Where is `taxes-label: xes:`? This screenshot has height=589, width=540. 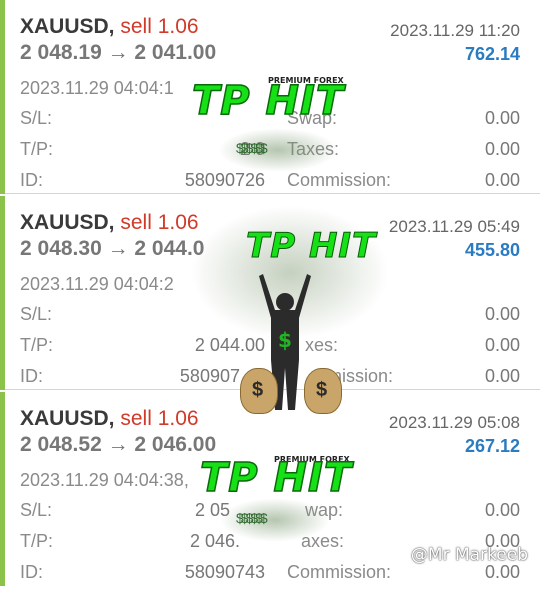 taxes-label: xes: is located at coordinates (322, 345).